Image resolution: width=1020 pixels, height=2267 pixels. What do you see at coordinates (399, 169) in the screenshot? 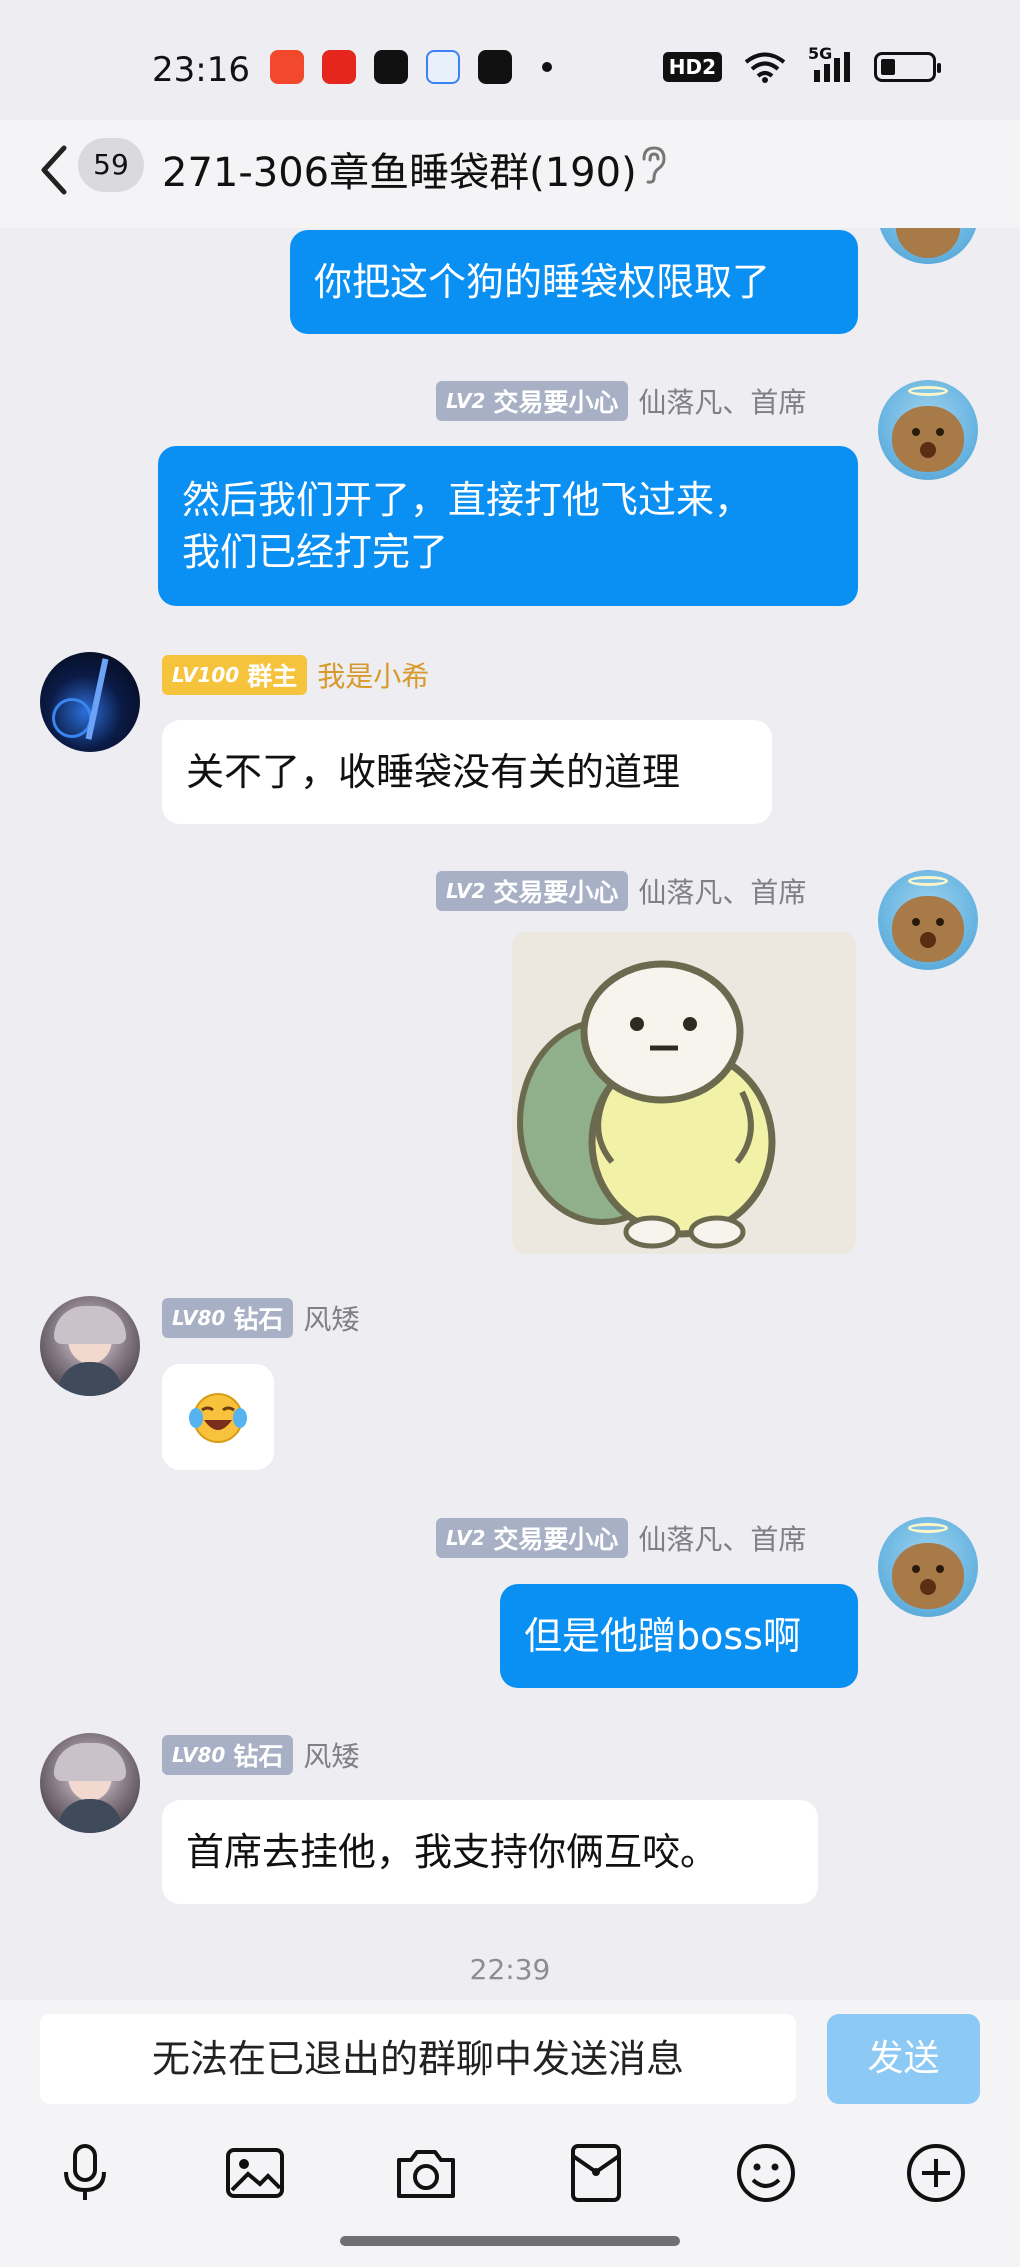
I see `group-title: 271-306章鱼睡袋群(190)` at bounding box center [399, 169].